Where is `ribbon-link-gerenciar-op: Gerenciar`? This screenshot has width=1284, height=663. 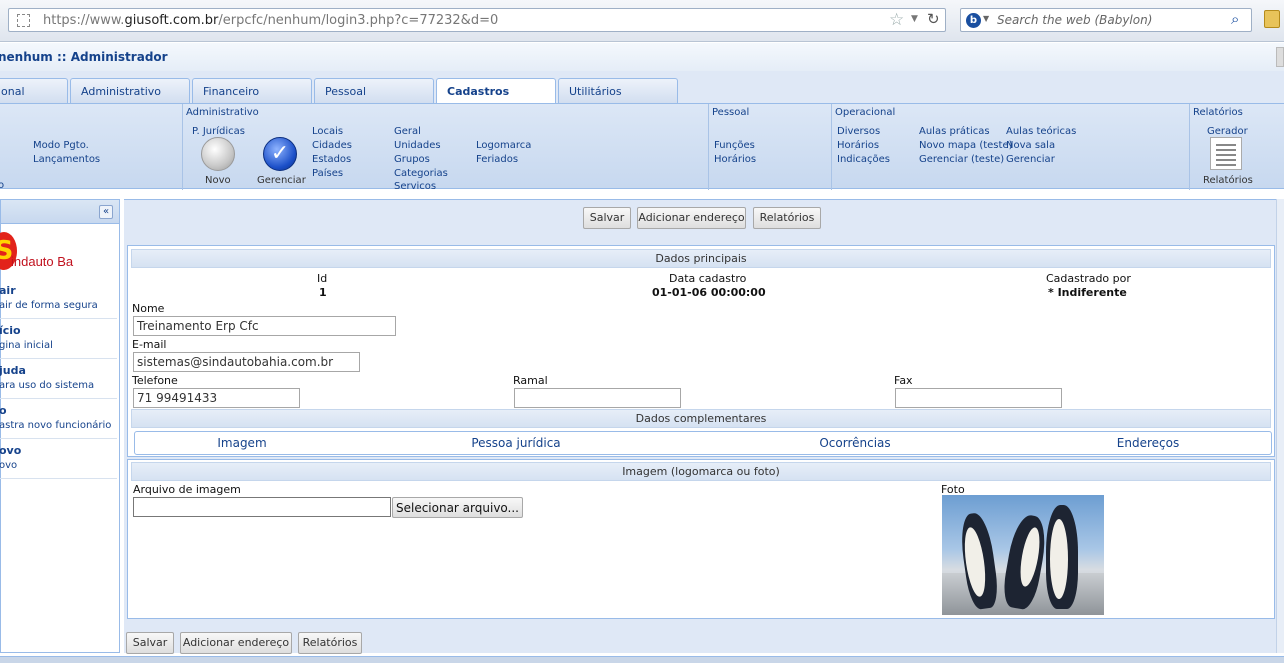 ribbon-link-gerenciar-op: Gerenciar is located at coordinates (1030, 159).